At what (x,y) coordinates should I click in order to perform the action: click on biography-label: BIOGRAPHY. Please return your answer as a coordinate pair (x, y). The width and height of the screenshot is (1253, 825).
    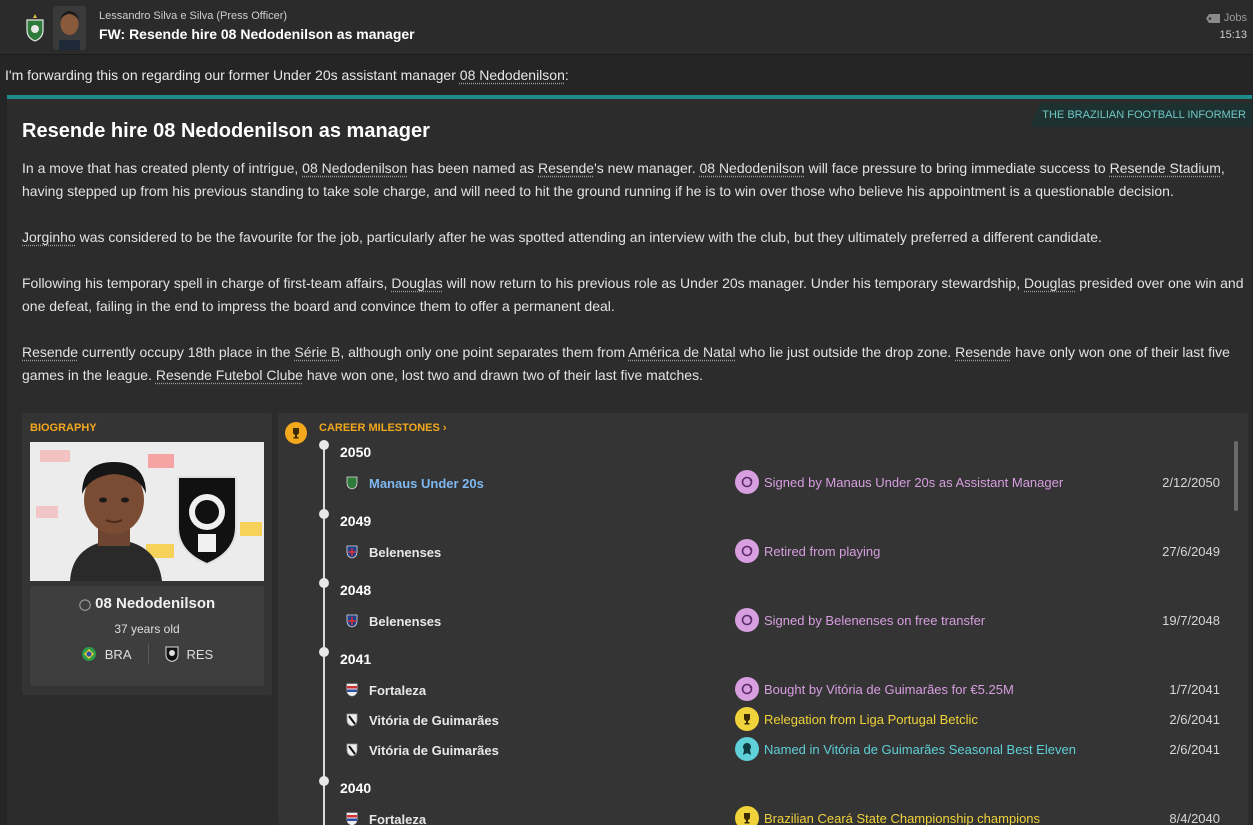
    Looking at the image, I should click on (63, 428).